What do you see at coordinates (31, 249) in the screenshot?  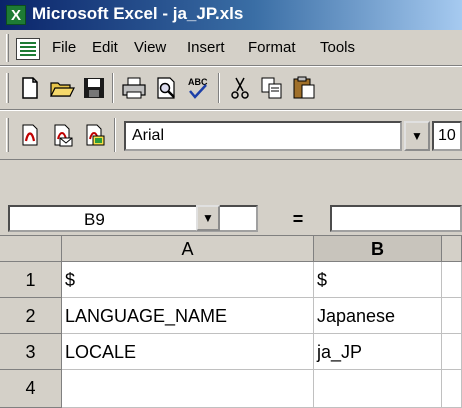 I see `select-all-corner` at bounding box center [31, 249].